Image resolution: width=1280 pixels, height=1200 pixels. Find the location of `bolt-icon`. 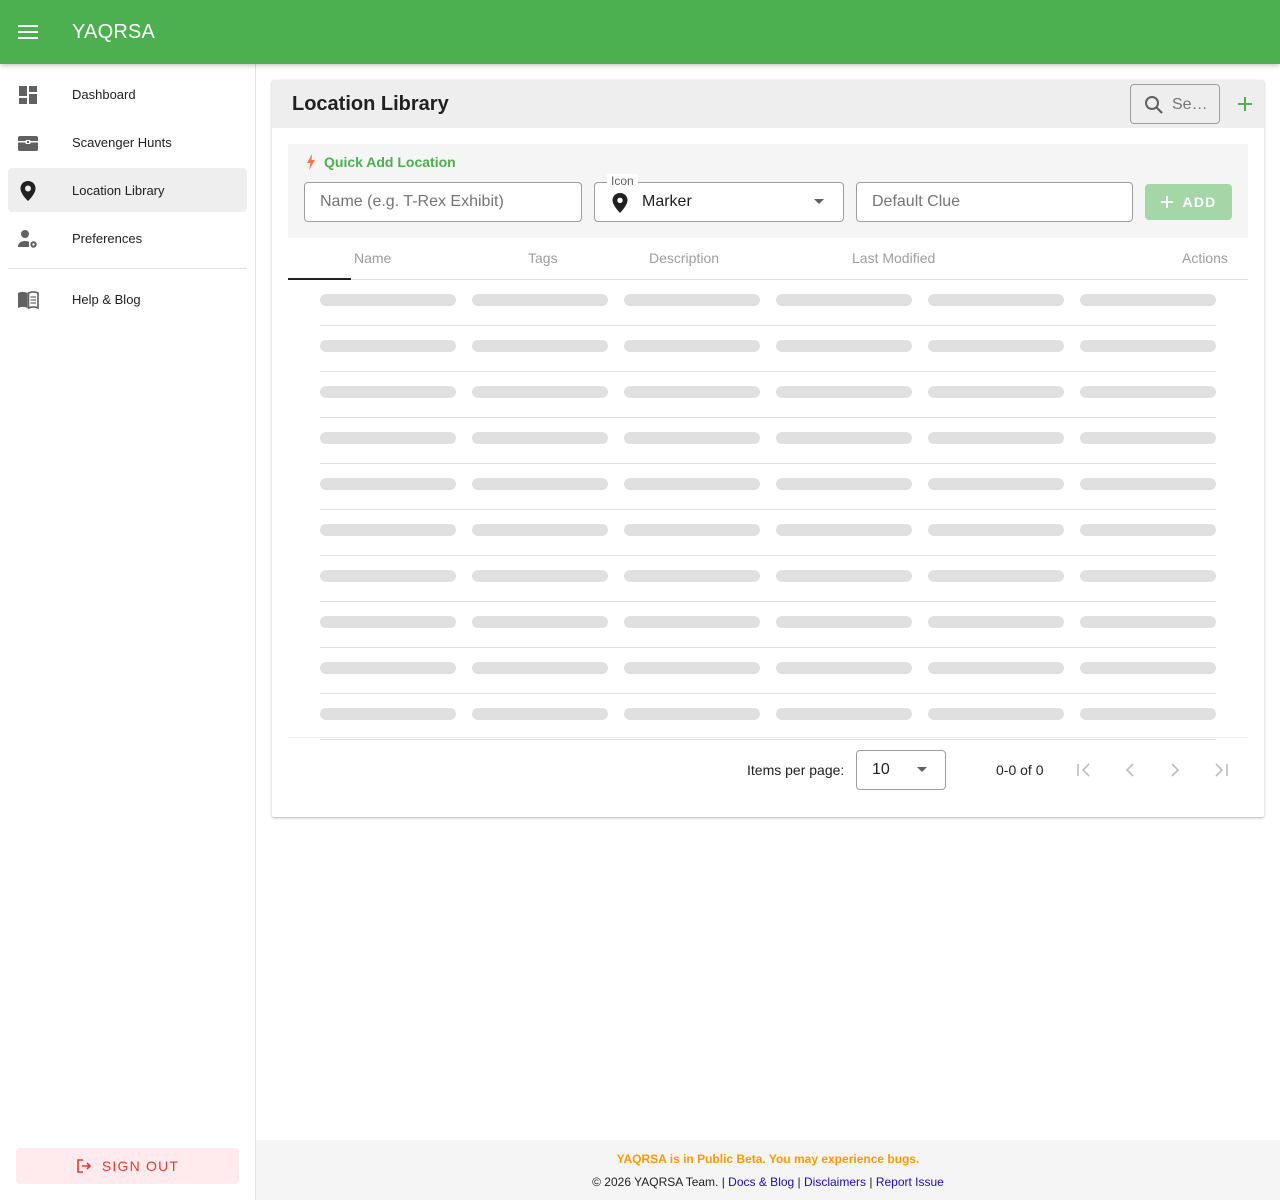

bolt-icon is located at coordinates (311, 162).